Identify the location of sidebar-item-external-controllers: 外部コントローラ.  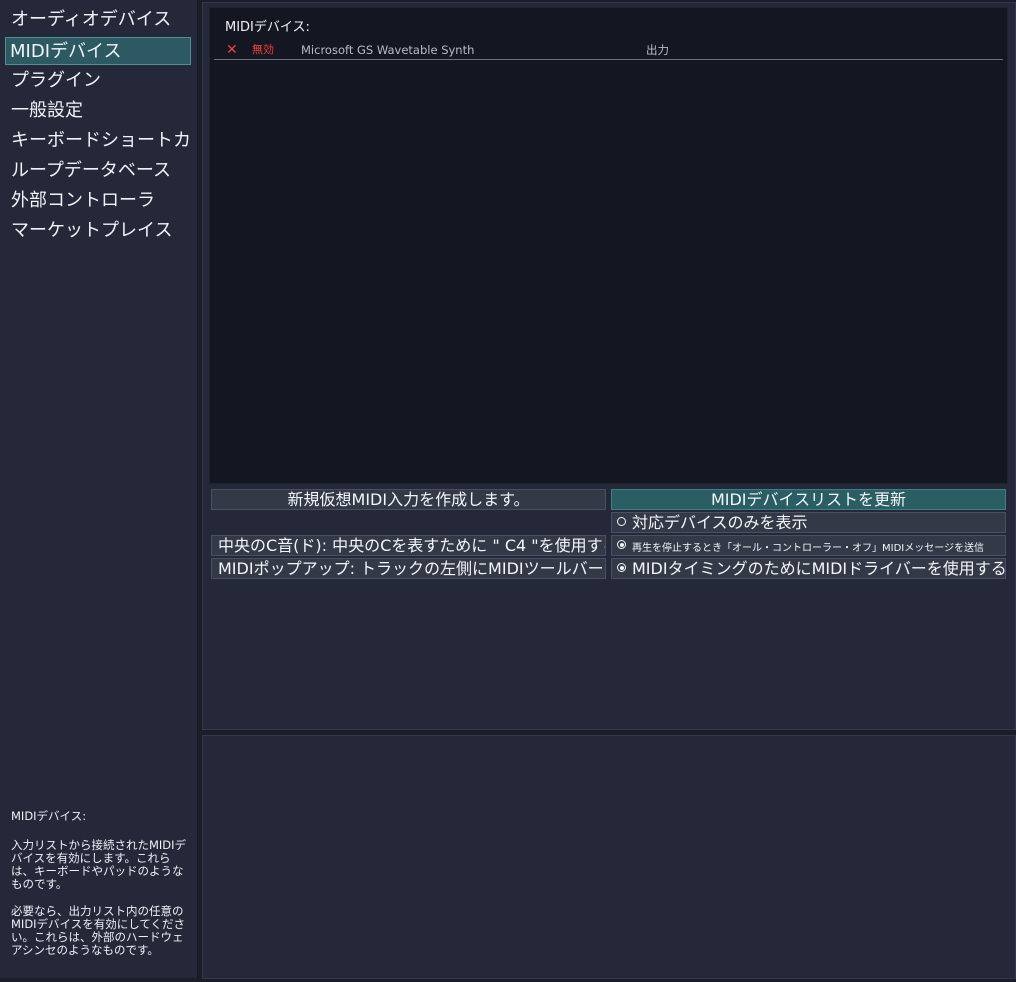
(98, 201).